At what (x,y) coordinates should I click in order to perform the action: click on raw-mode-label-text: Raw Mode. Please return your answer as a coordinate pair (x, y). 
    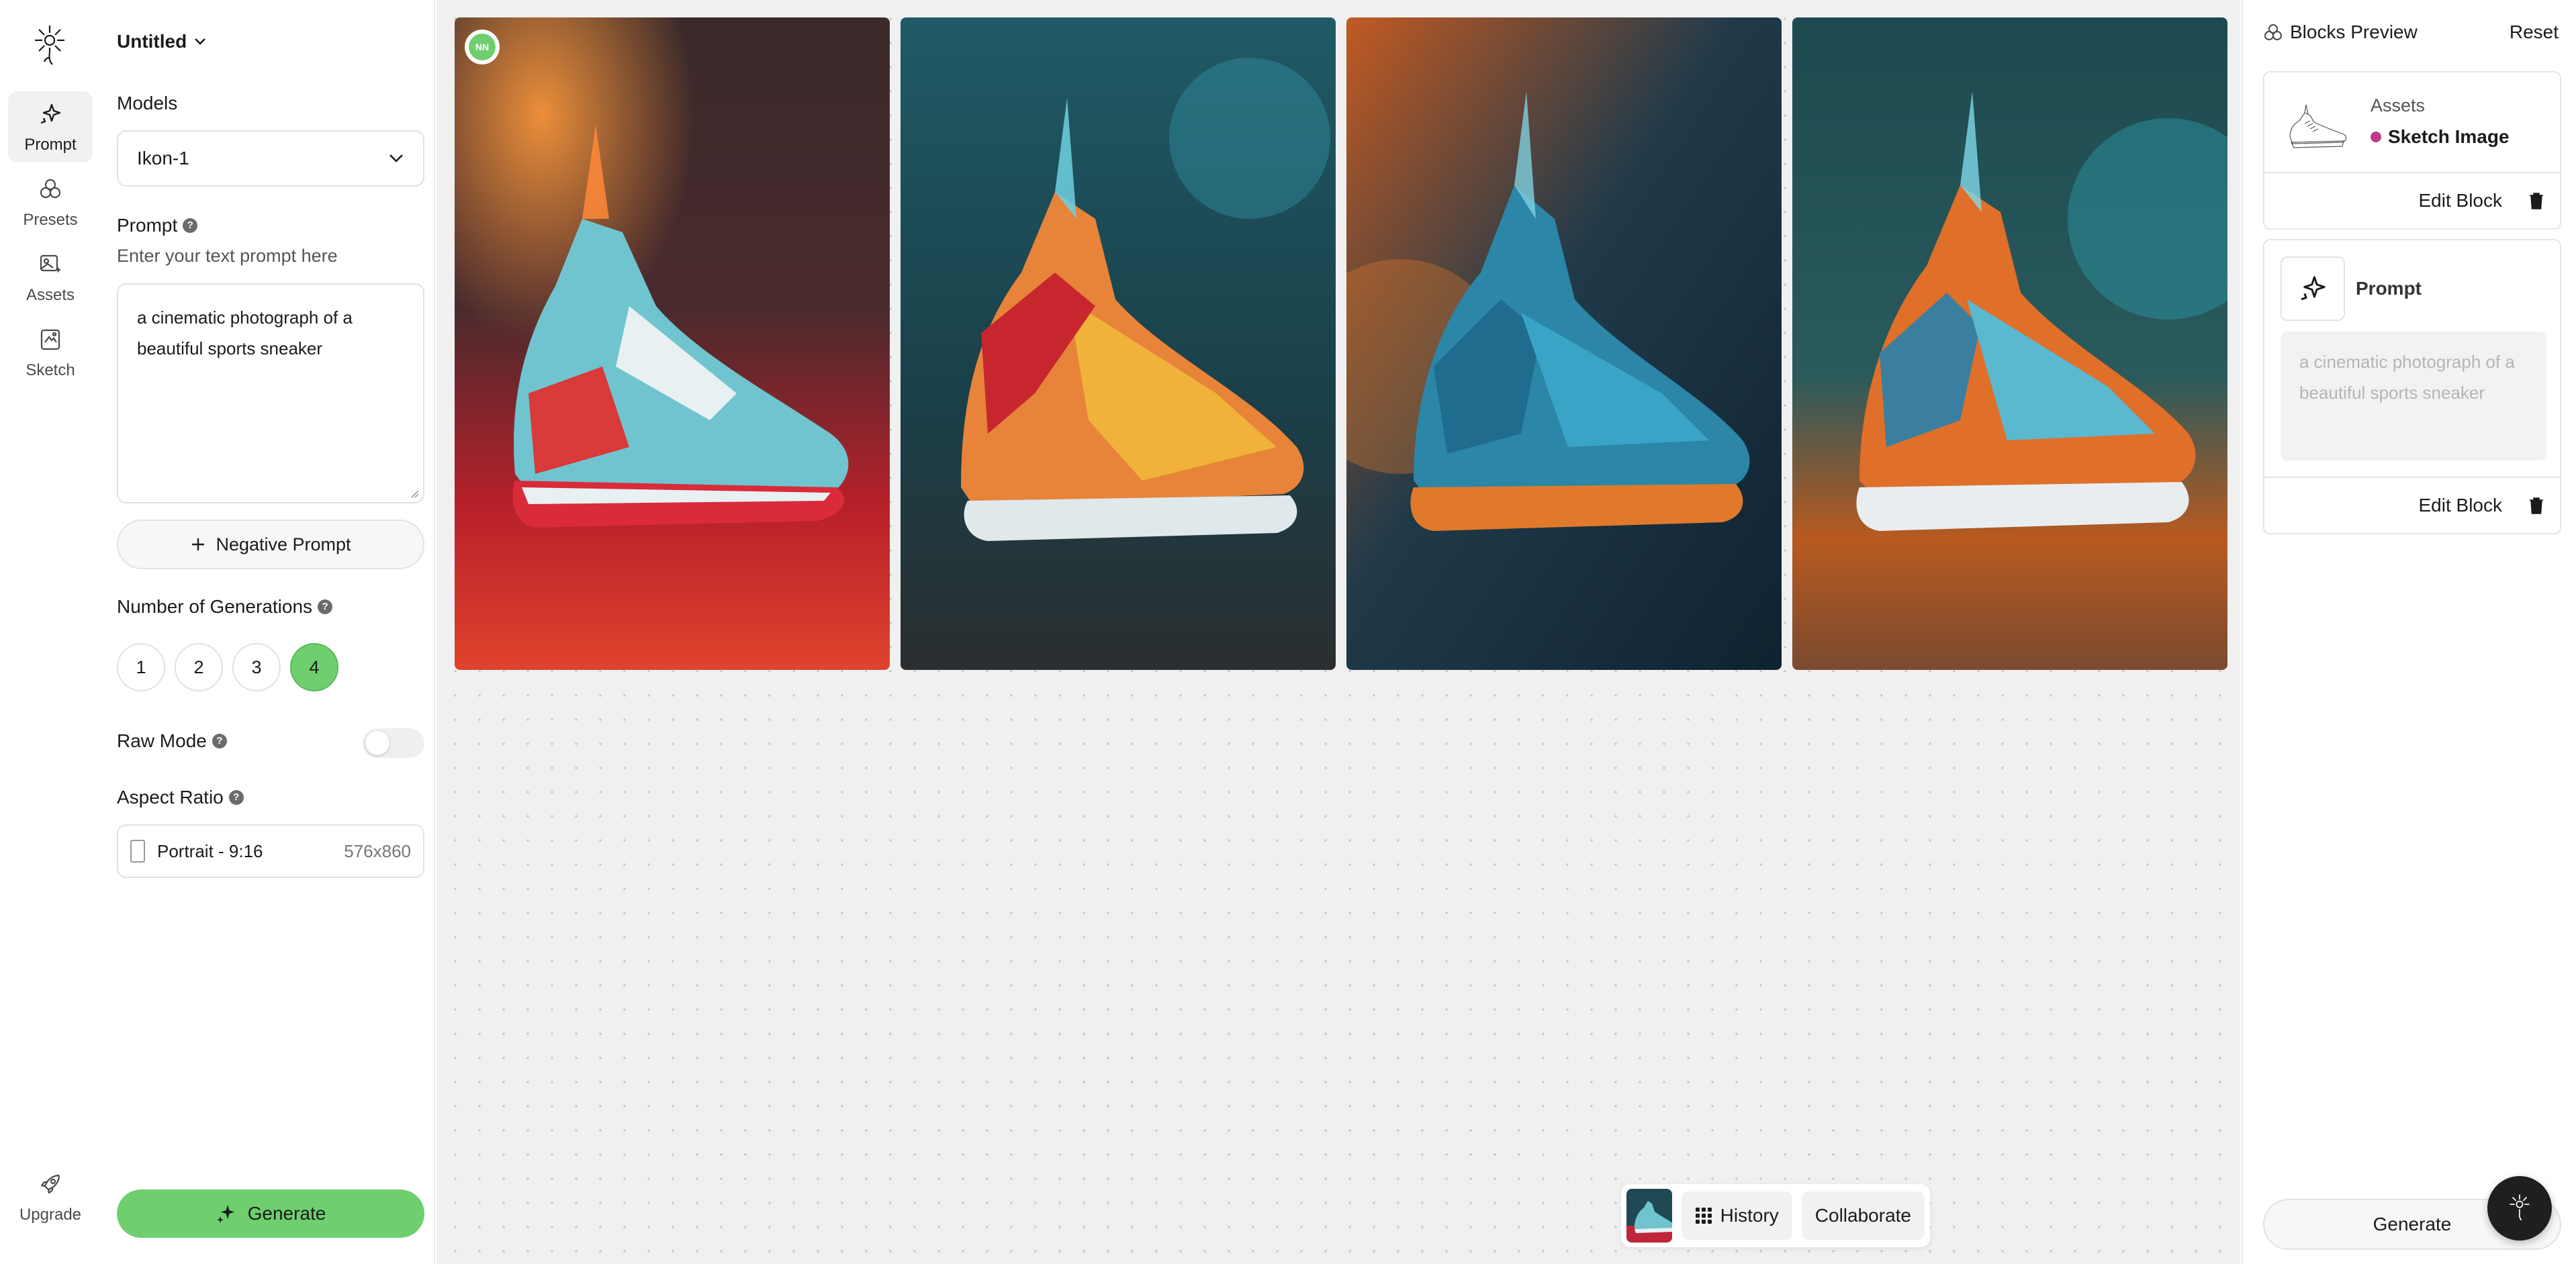
    Looking at the image, I should click on (162, 740).